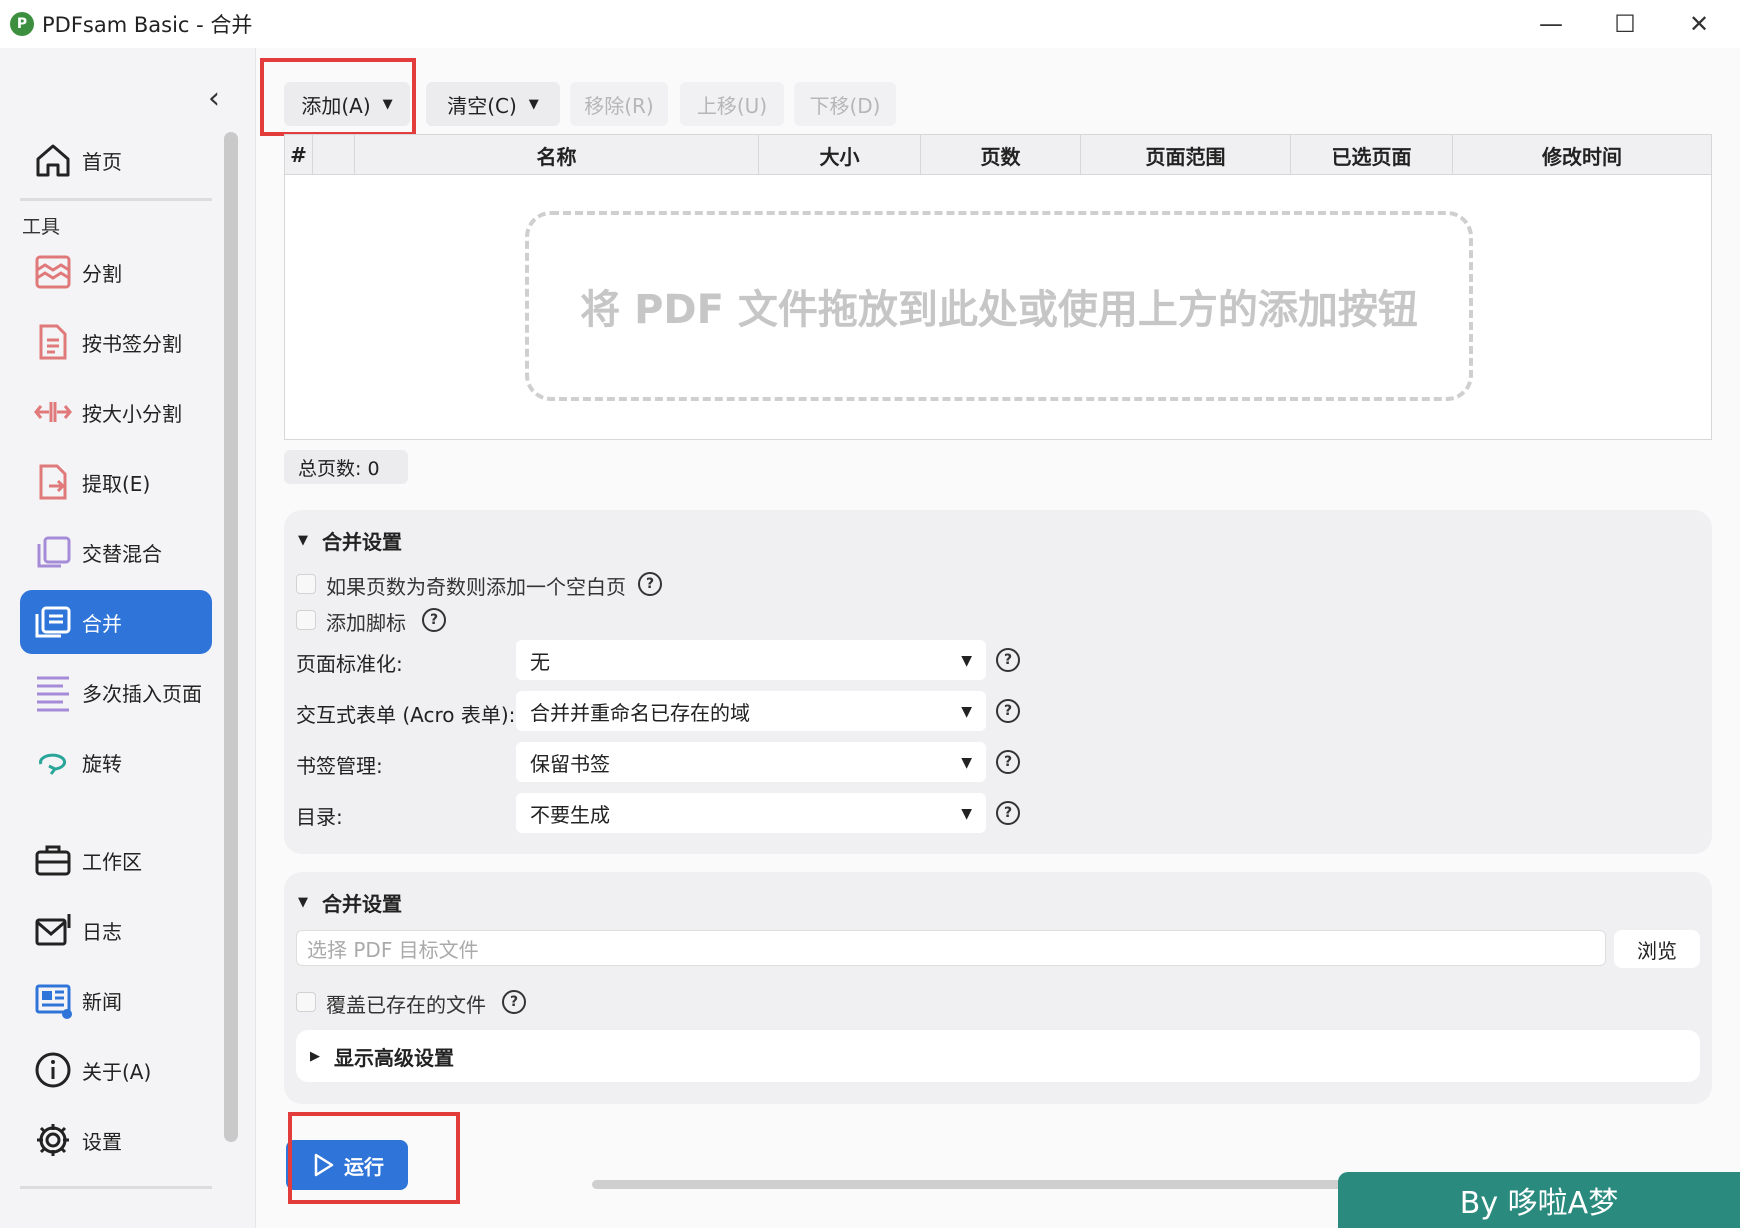 This screenshot has width=1740, height=1228. Describe the element at coordinates (116, 622) in the screenshot. I see `sidebar-item-merge: 合并` at that location.